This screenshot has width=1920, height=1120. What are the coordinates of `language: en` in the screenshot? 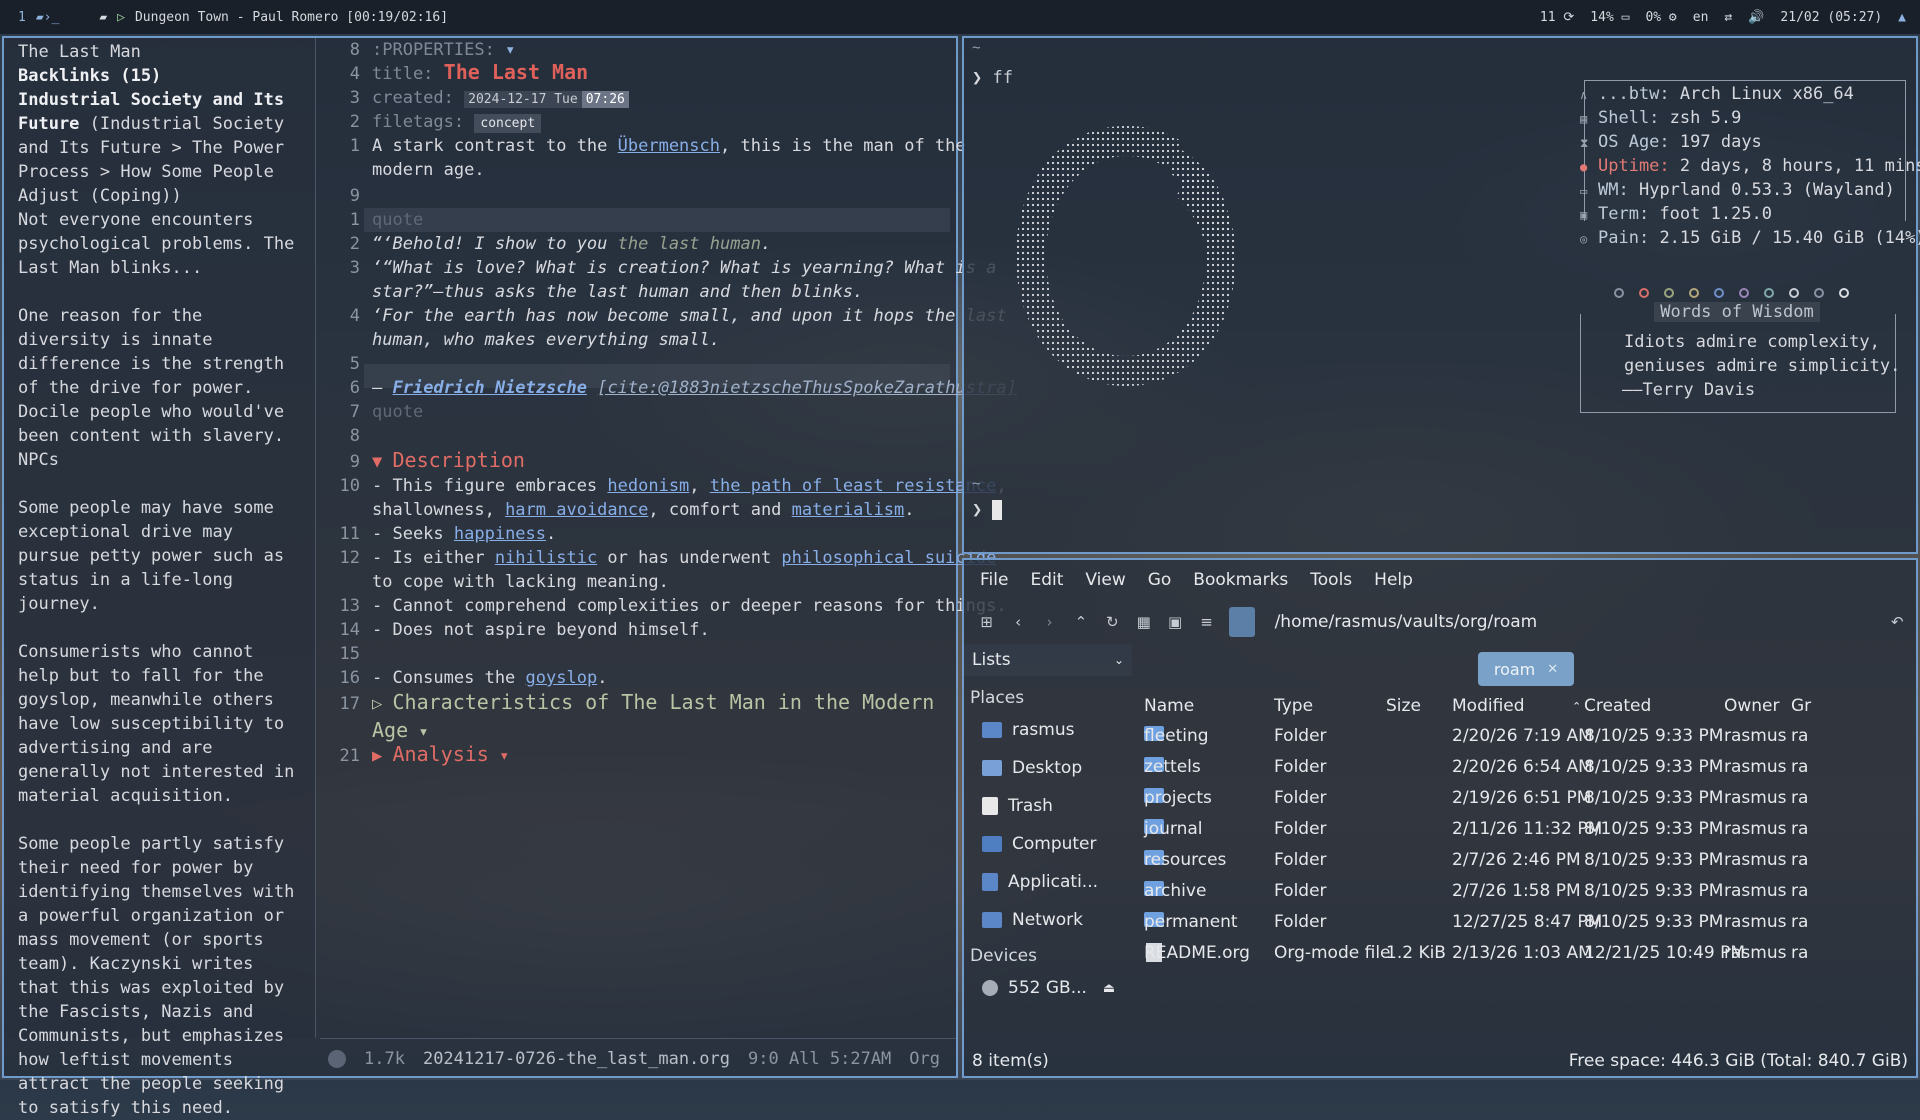 It's located at (1701, 17).